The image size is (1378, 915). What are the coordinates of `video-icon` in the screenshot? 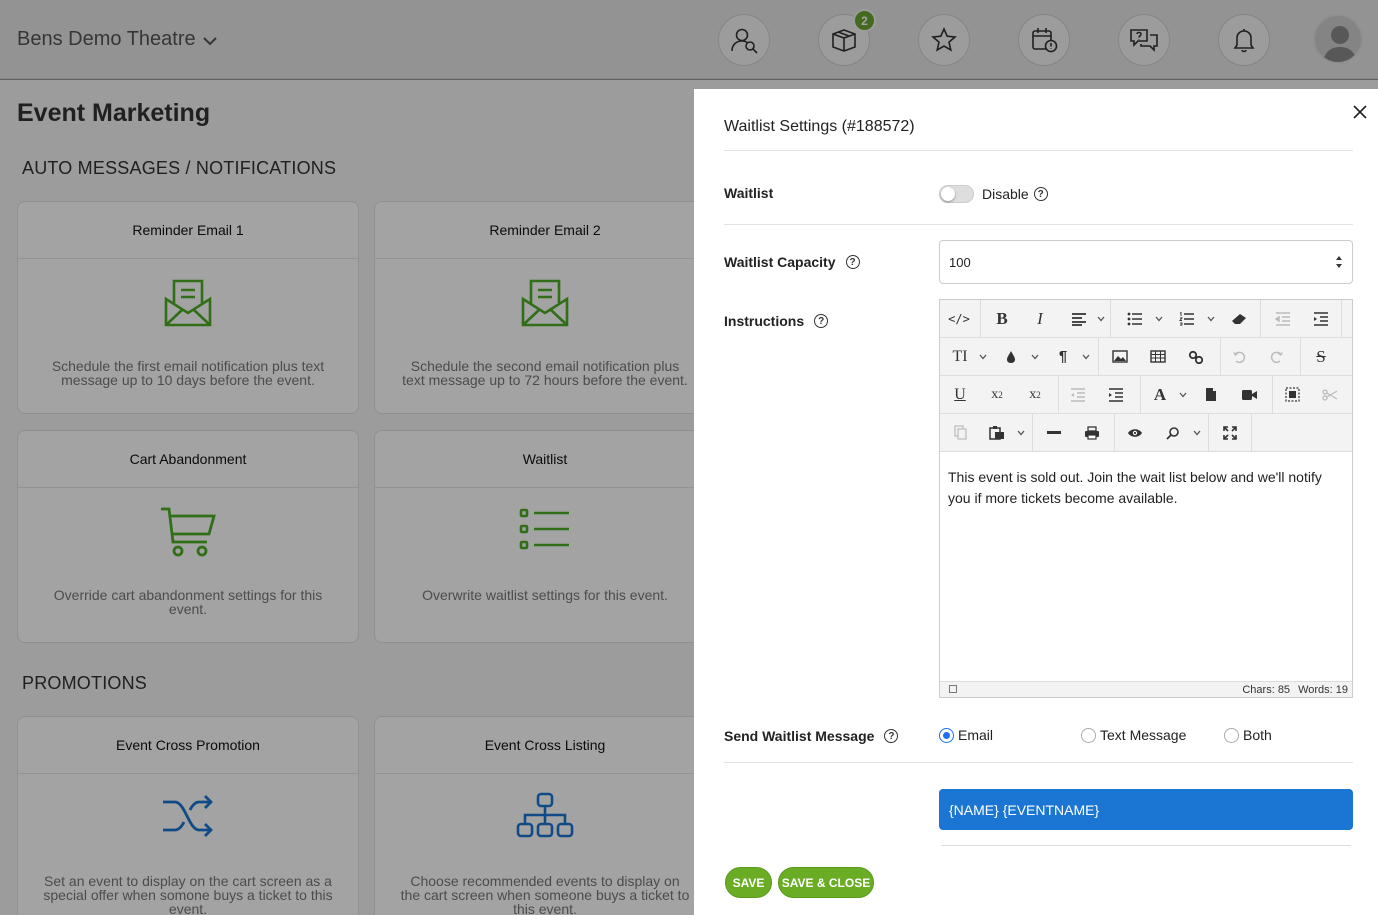 It's located at (1249, 394).